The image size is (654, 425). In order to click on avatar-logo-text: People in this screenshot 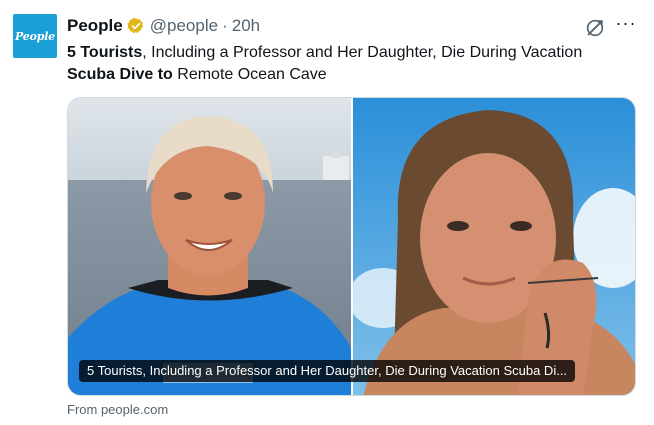, I will do `click(35, 36)`.